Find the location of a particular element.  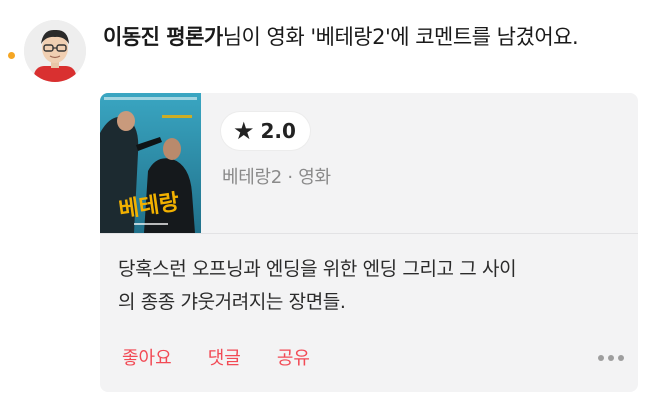

activity-headline: 이동진 평론가님이 영화 '베테랑2'에 코멘트를 남겼어요. is located at coordinates (373, 37).